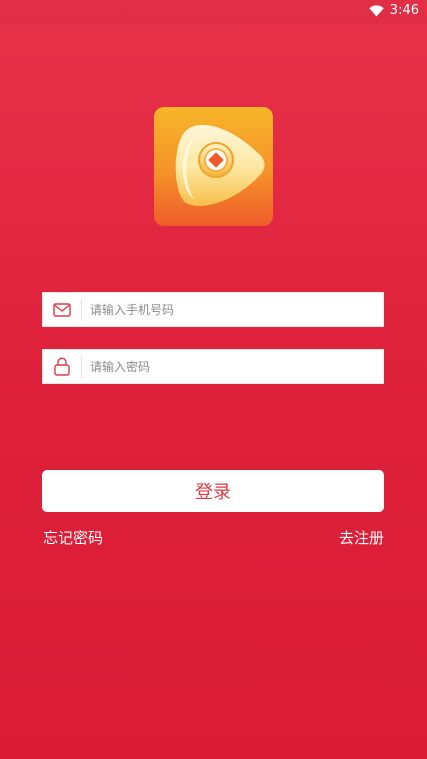  What do you see at coordinates (404, 10) in the screenshot?
I see `status-time: 3:46` at bounding box center [404, 10].